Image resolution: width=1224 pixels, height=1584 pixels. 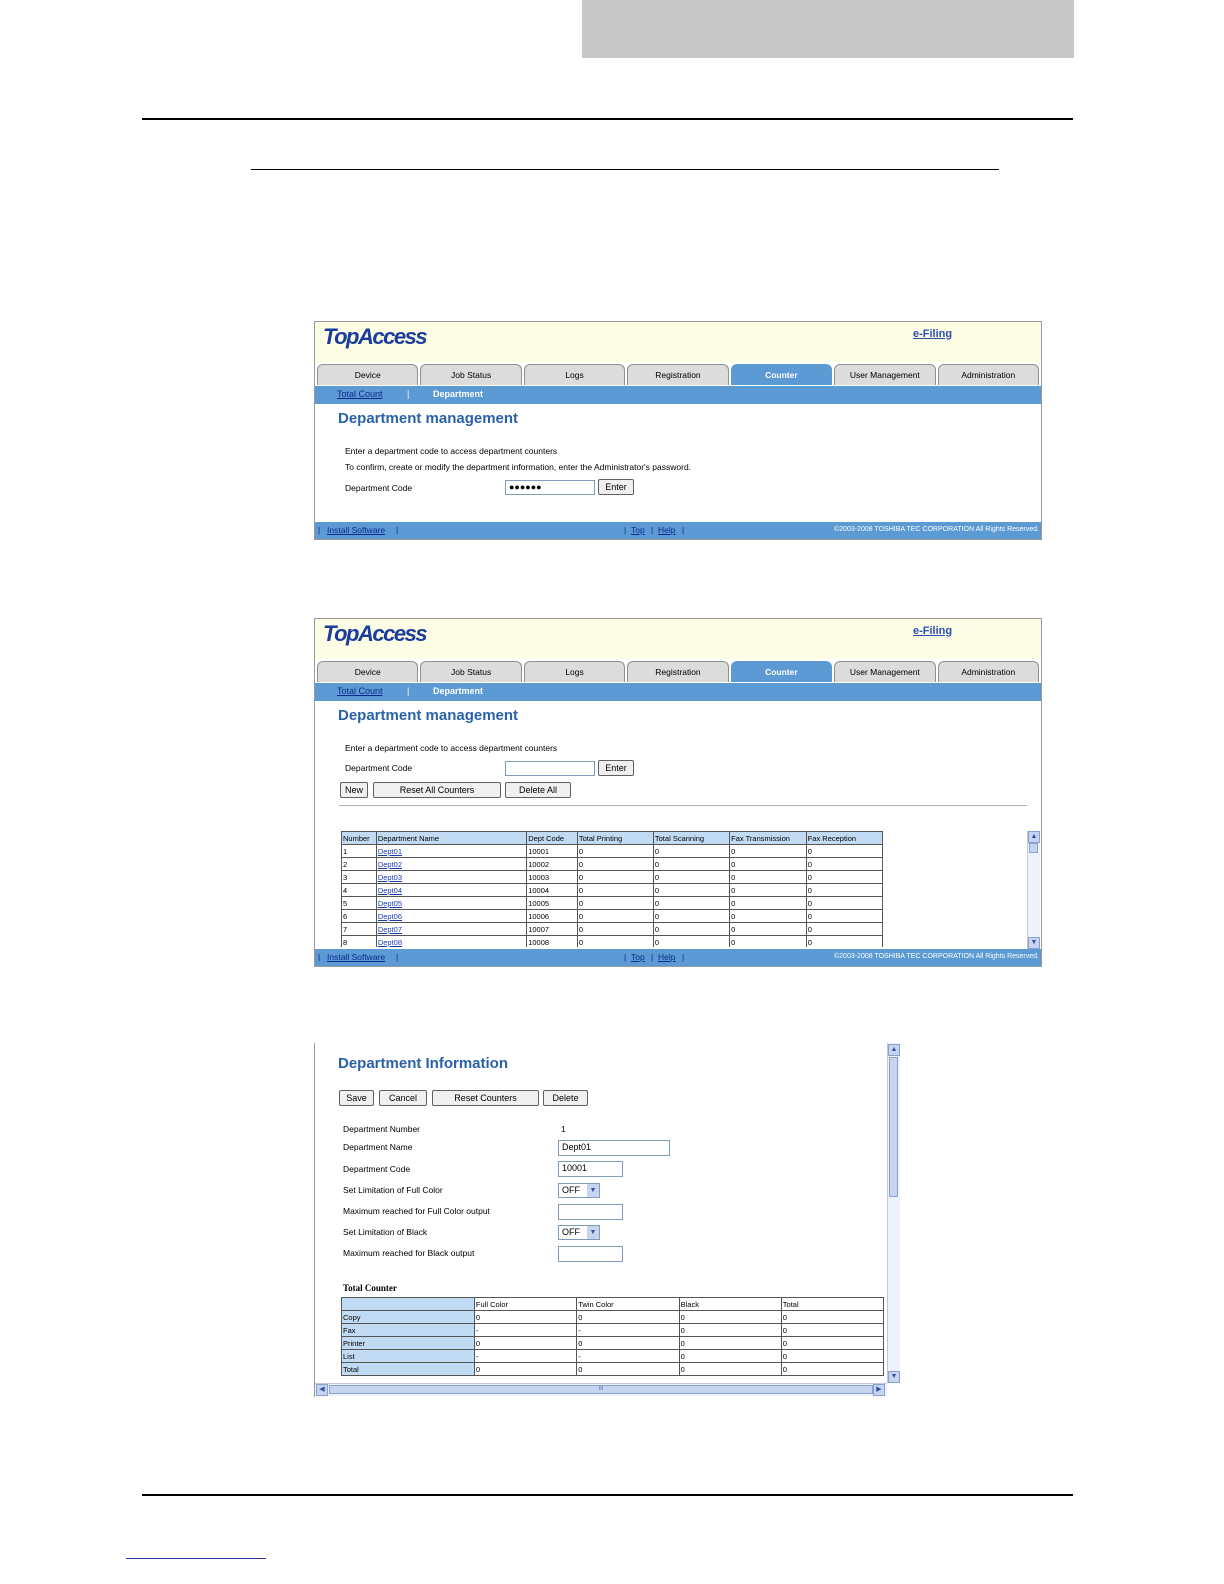 I want to click on cell: Dept07, so click(x=451, y=929).